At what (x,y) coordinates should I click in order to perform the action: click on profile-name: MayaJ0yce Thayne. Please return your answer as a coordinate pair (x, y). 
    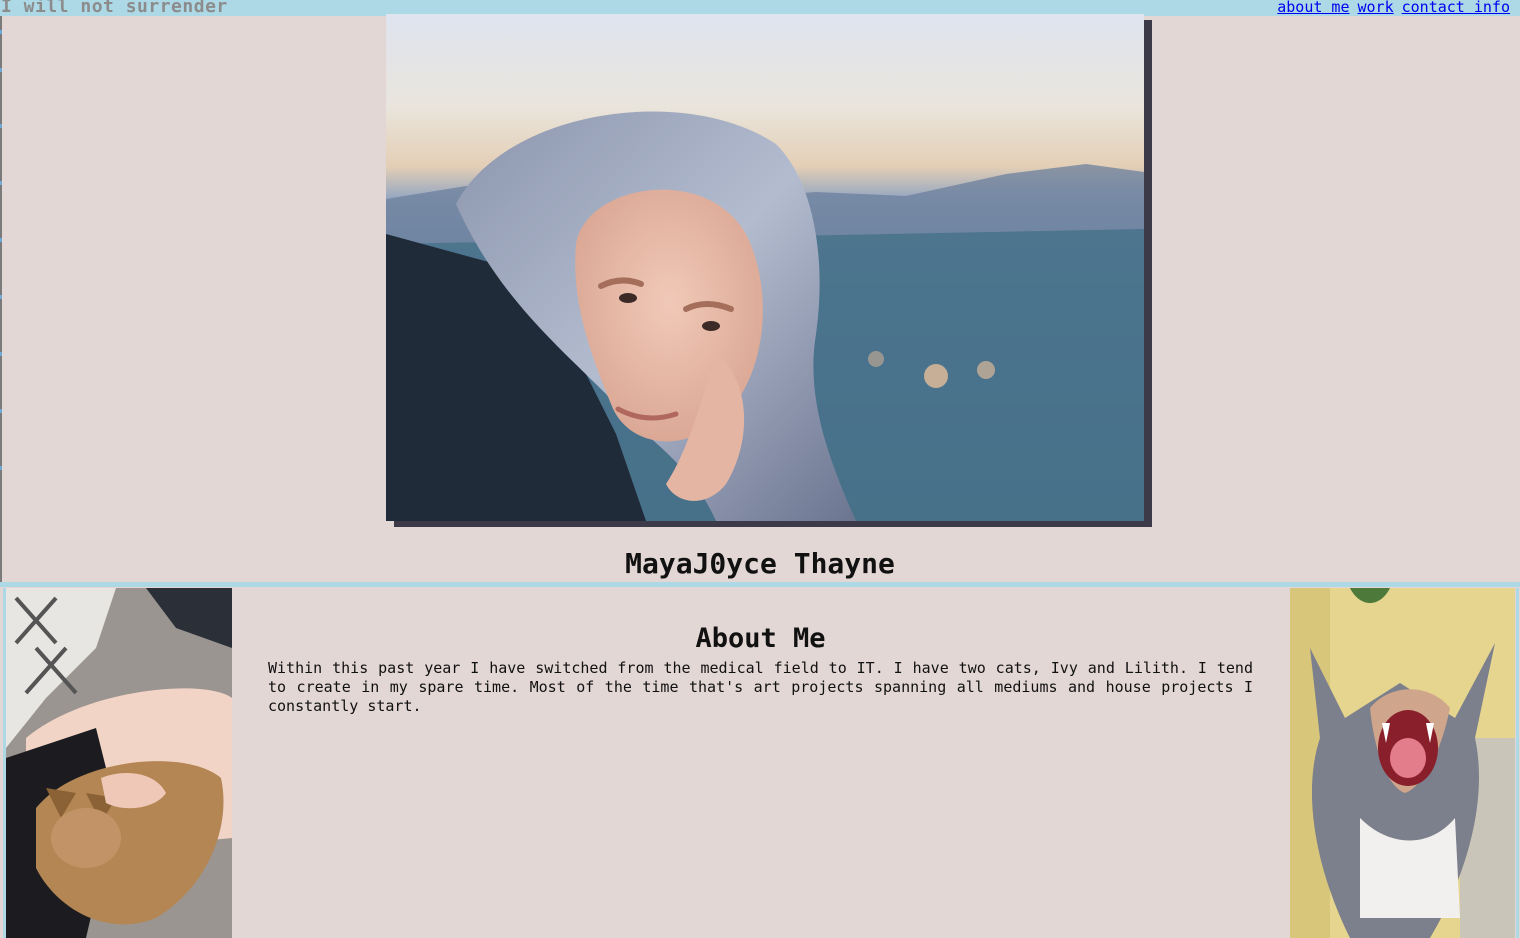
    Looking at the image, I should click on (760, 563).